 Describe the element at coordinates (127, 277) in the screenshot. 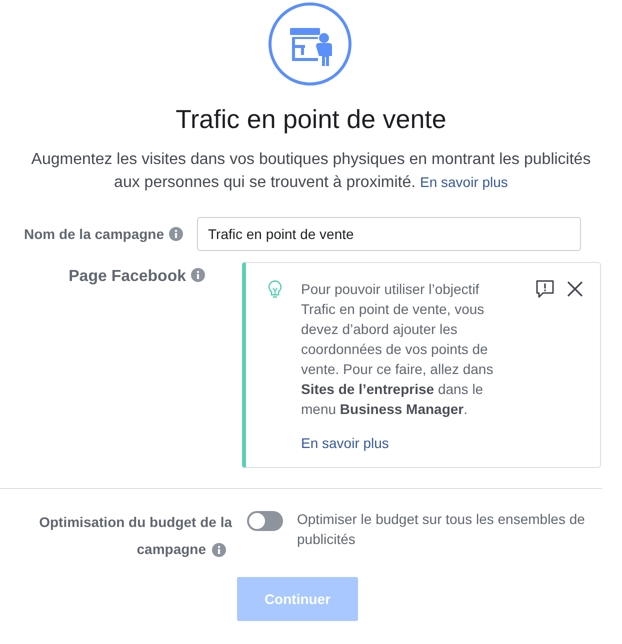

I see `field-label: Page Facebook` at that location.